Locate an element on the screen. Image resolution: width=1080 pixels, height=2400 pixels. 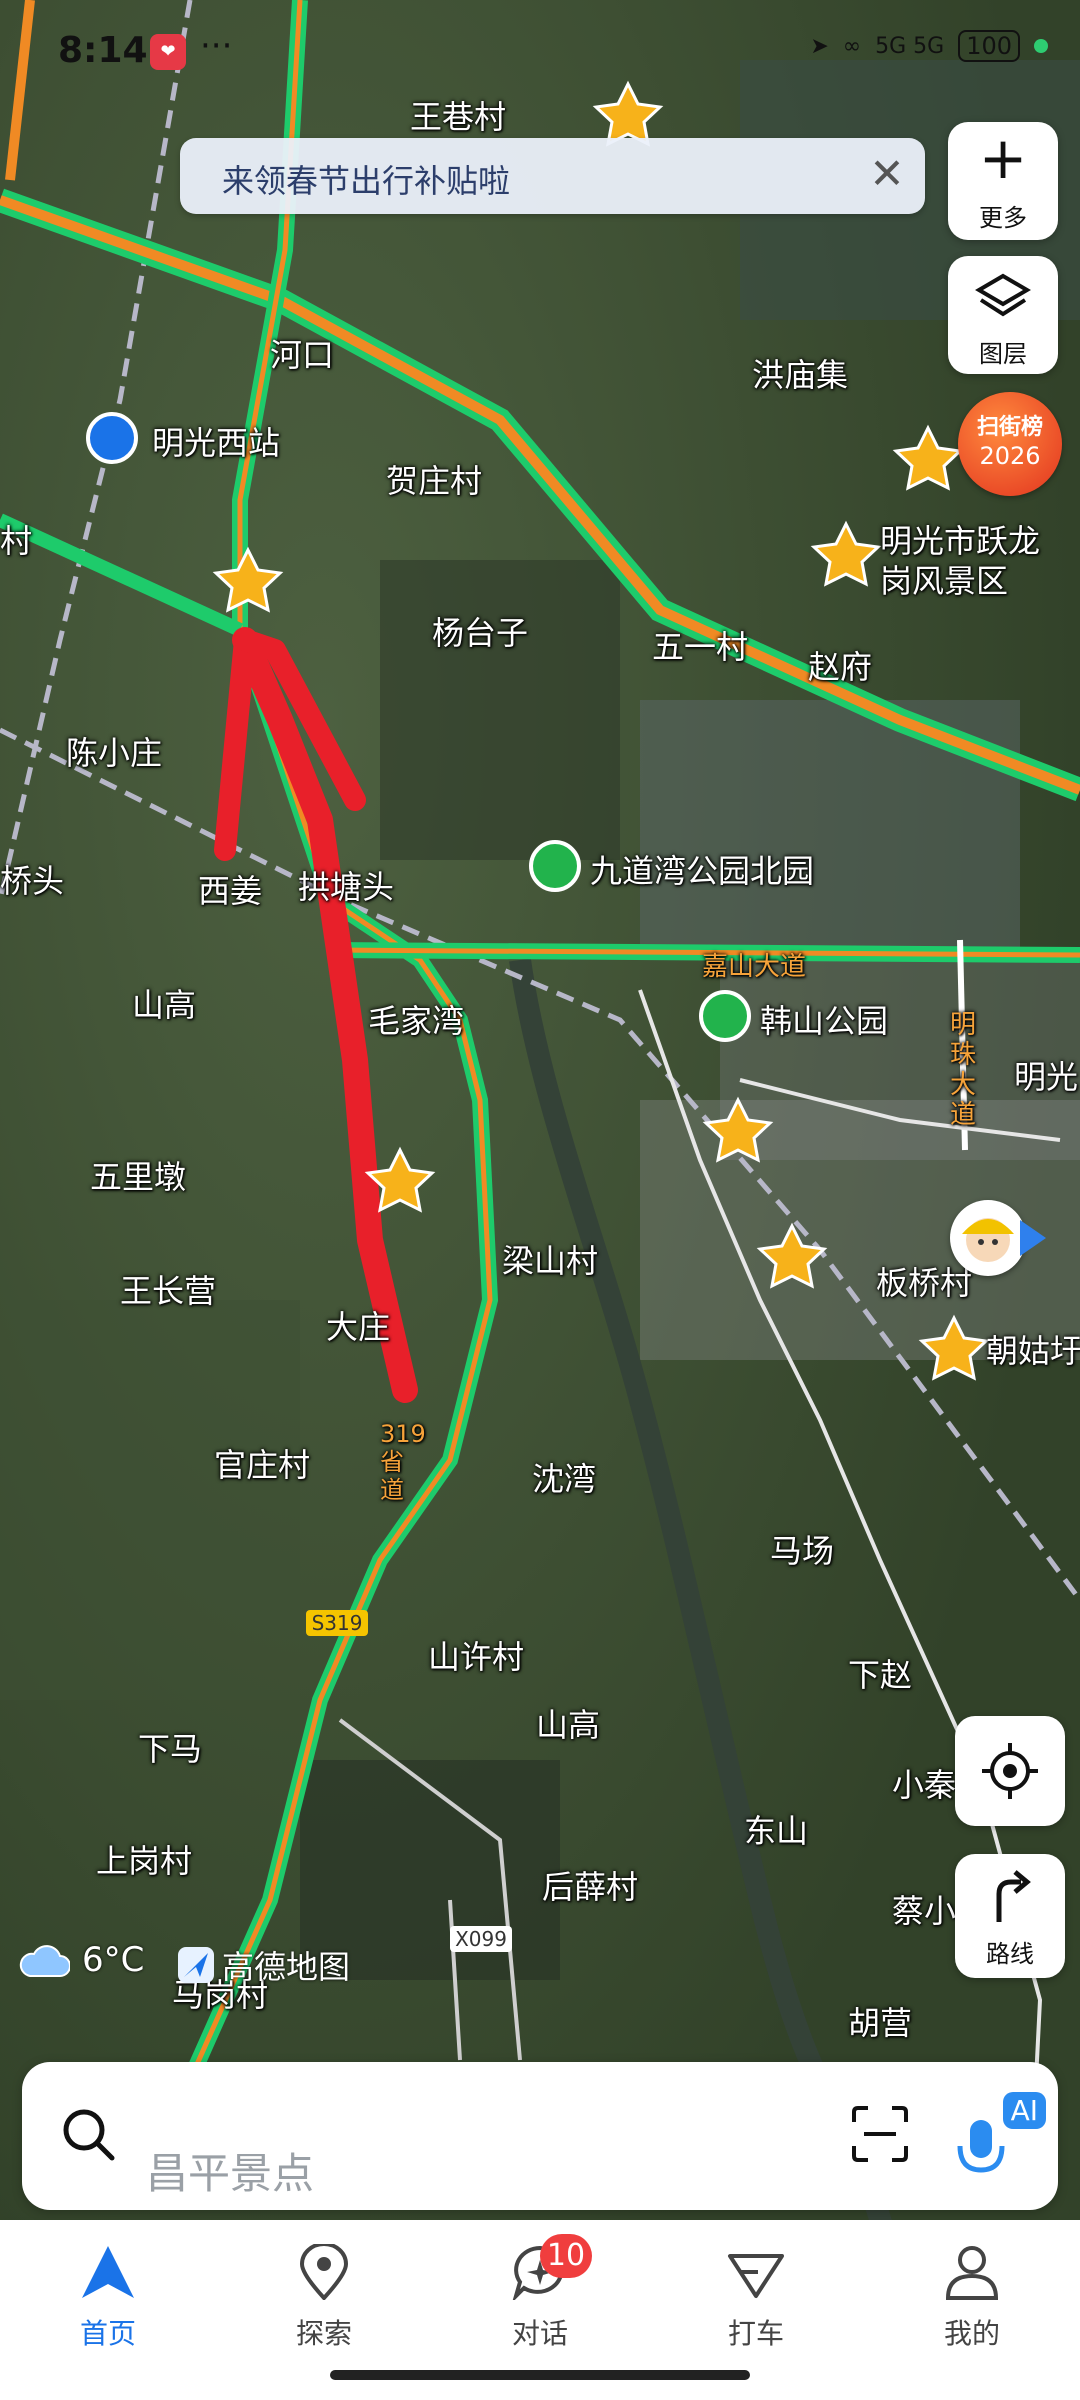
more-button: + 更多 is located at coordinates (1003, 181).